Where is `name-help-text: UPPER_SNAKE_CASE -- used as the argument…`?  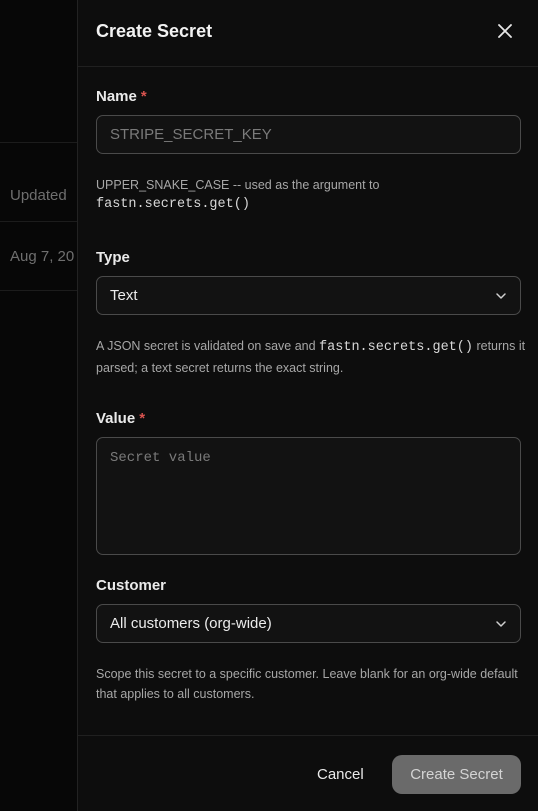 name-help-text: UPPER_SNAKE_CASE -- used as the argument… is located at coordinates (311, 195).